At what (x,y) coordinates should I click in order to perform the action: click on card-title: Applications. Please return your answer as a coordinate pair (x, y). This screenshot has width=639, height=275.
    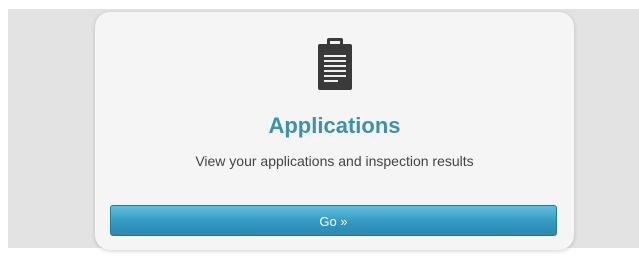
    Looking at the image, I should click on (334, 125).